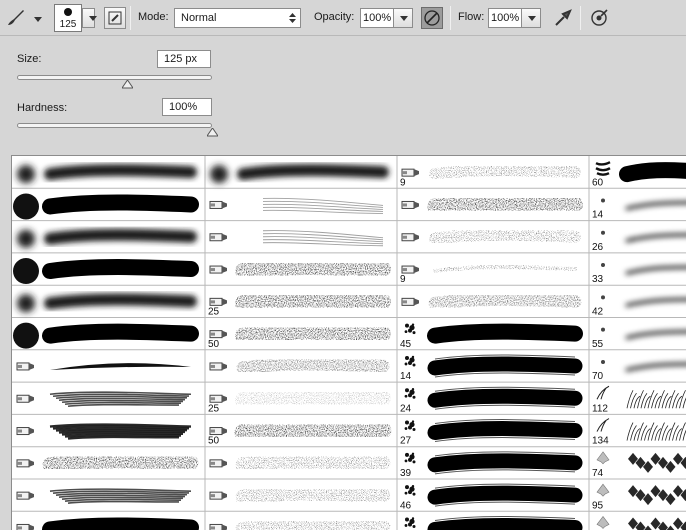 This screenshot has height=530, width=686. Describe the element at coordinates (639, 497) in the screenshot. I see `brush-preset-tile: 95` at that location.